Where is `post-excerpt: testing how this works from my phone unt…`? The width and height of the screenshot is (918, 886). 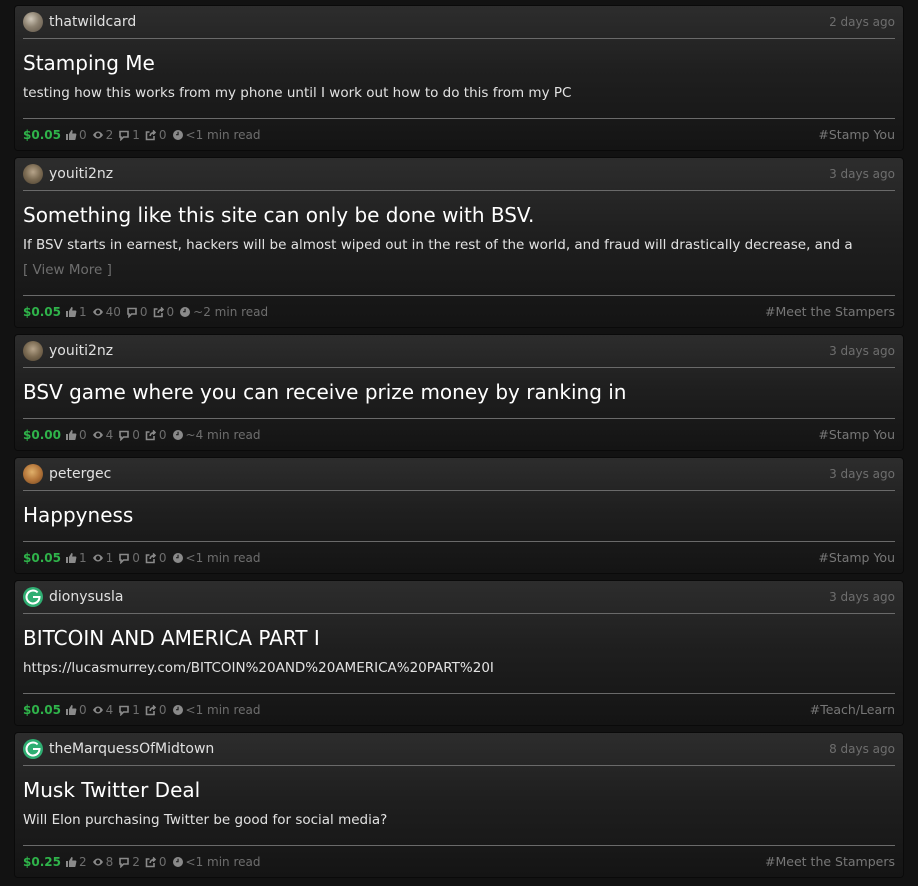
post-excerpt: testing how this works from my phone unt… is located at coordinates (297, 93).